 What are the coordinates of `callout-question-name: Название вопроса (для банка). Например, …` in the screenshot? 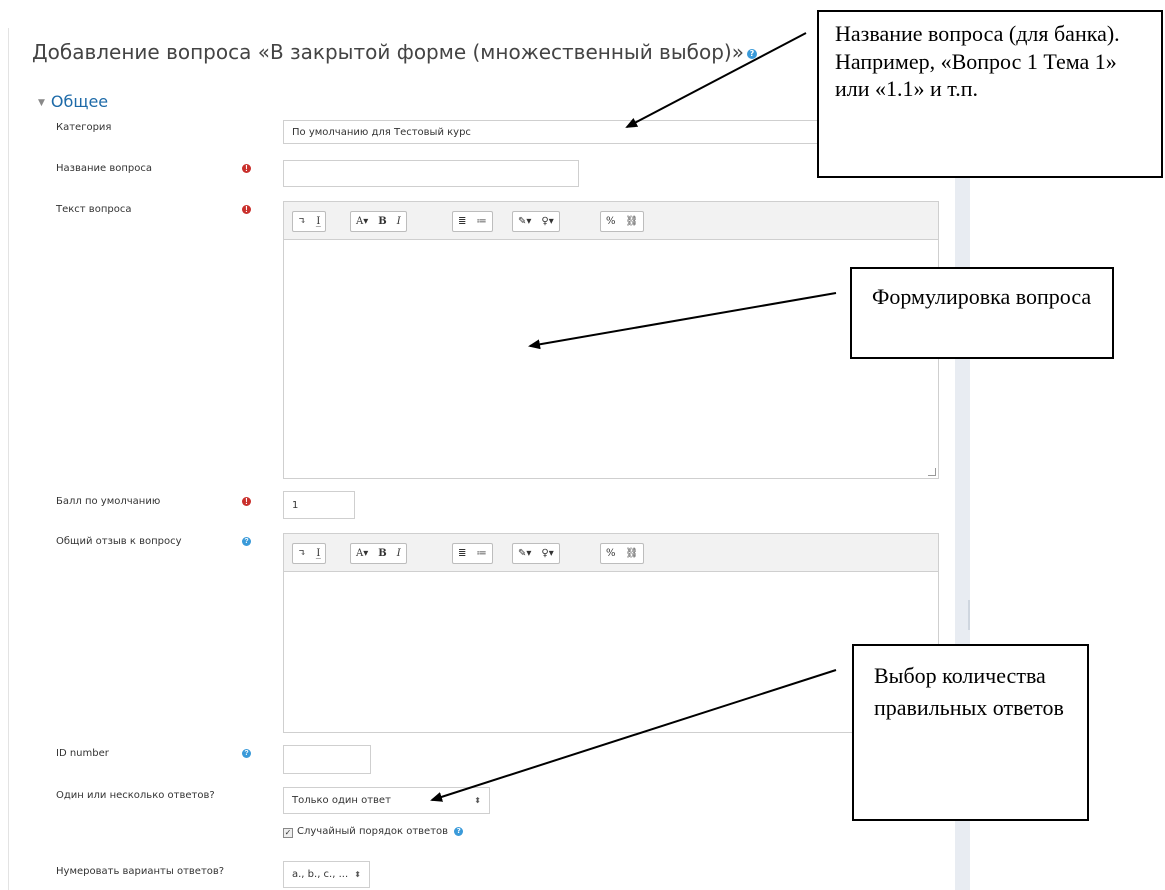 It's located at (990, 94).